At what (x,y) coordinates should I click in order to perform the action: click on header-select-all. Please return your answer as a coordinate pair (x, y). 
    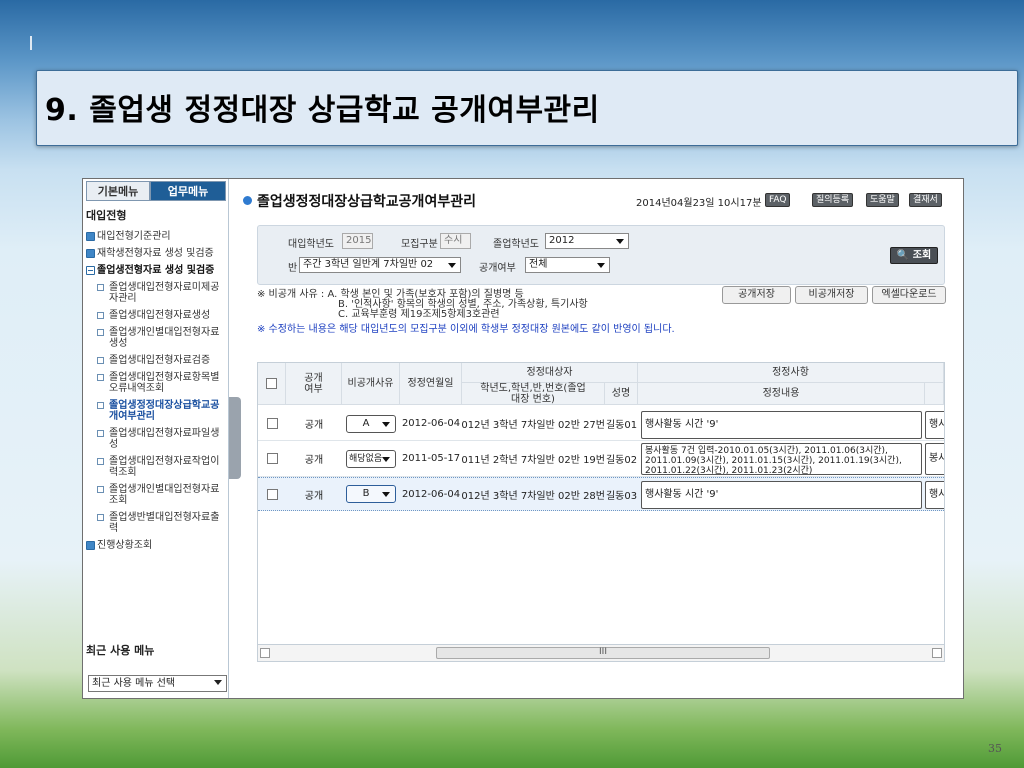
    Looking at the image, I should click on (272, 384).